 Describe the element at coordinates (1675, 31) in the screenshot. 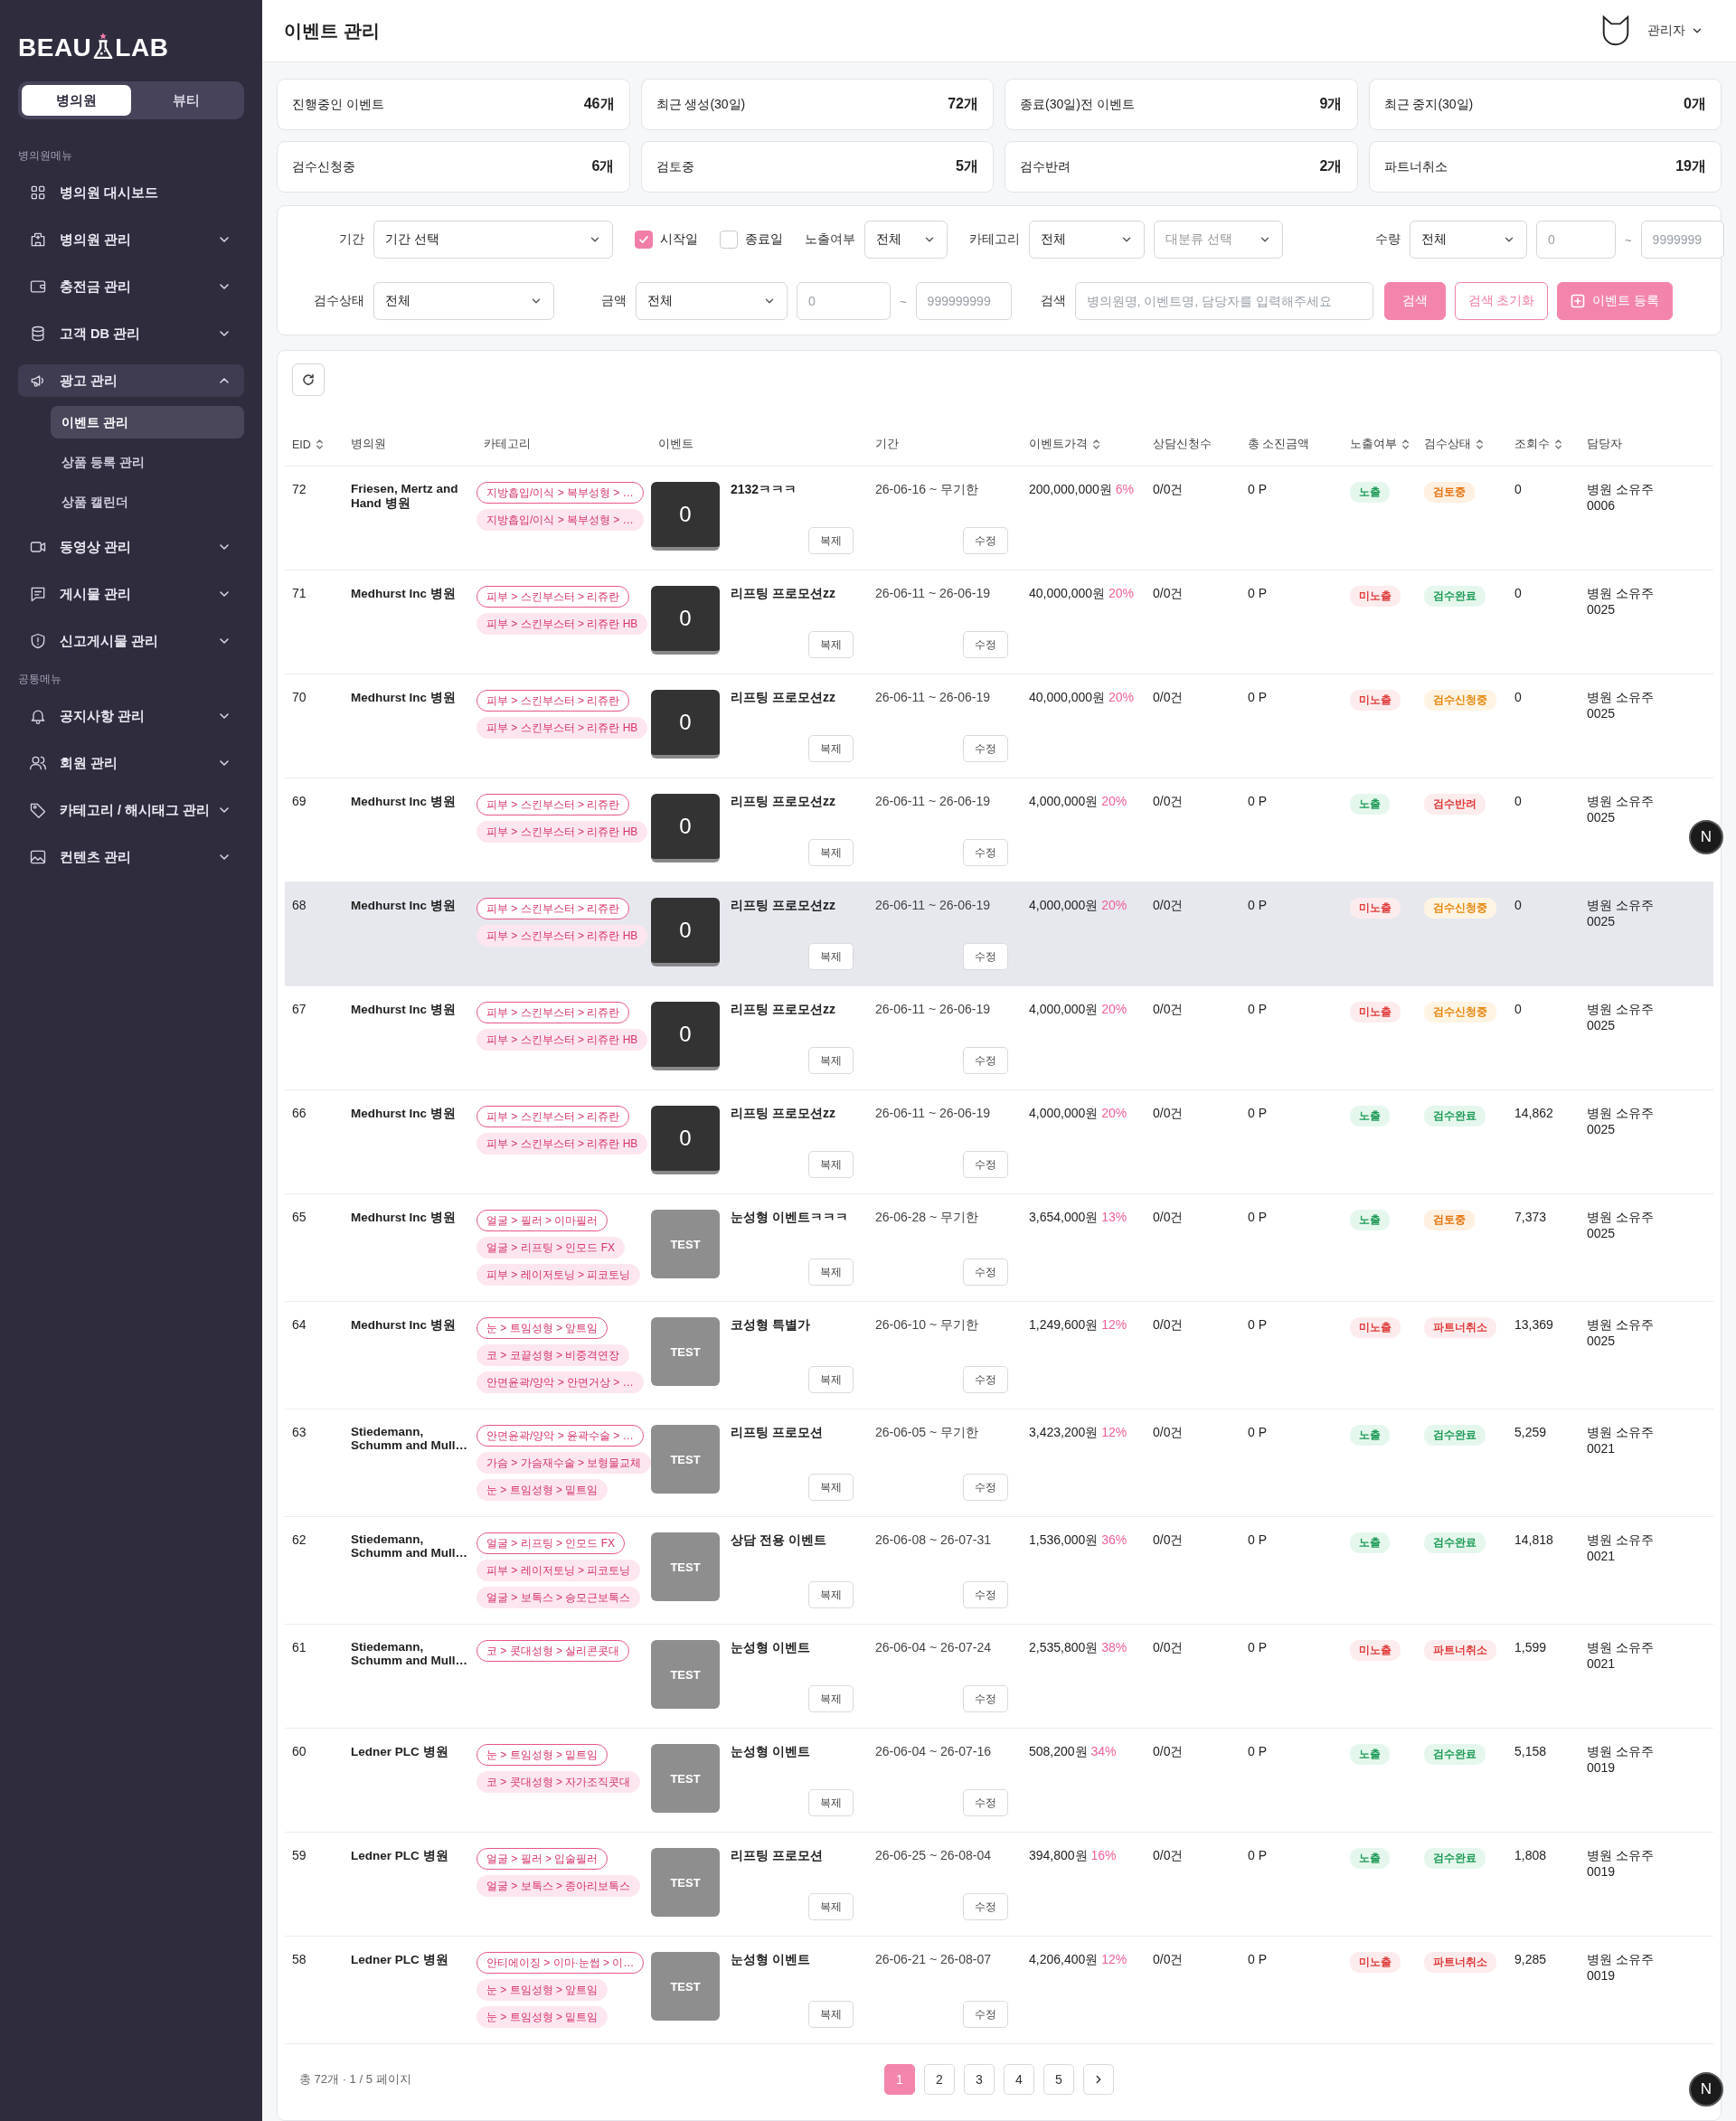

I see `user-menu: 관리자` at that location.